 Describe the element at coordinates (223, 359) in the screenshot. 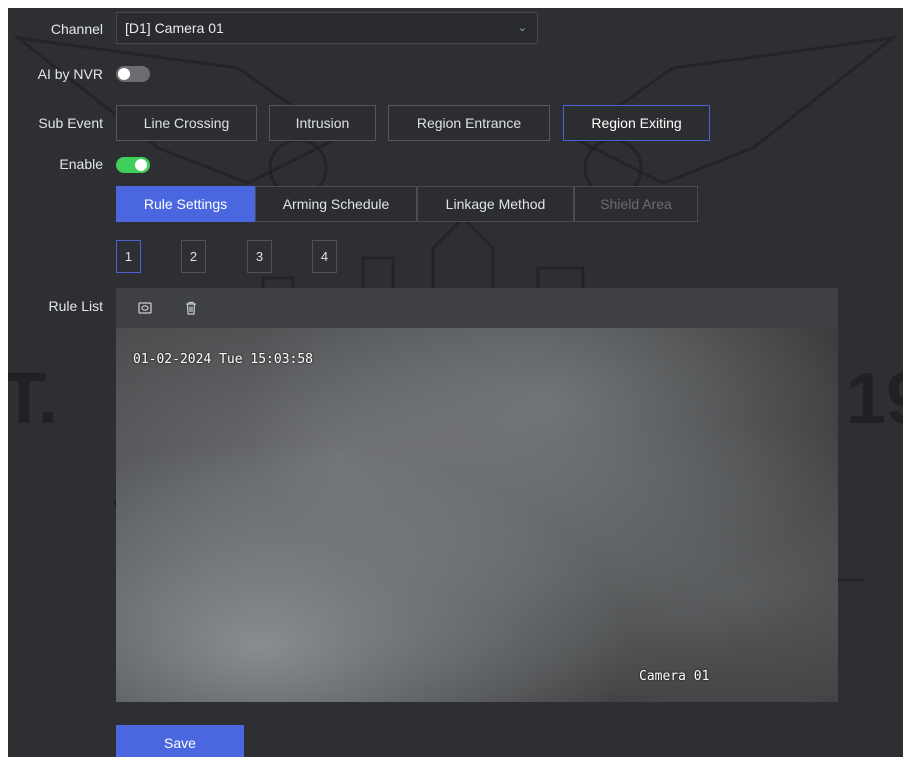

I see `video-timestamp: 01-02-2024 Tue 15:03:58` at that location.